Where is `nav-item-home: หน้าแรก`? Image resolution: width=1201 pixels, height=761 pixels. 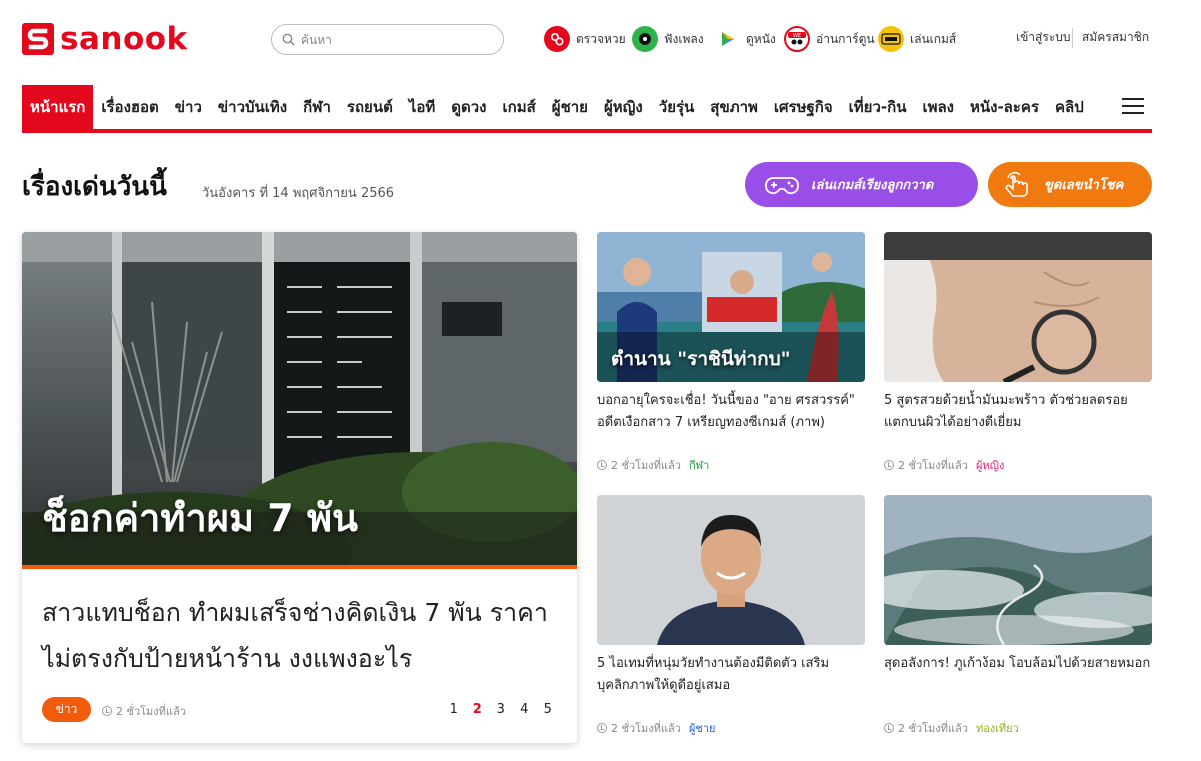 nav-item-home: หน้าแรก is located at coordinates (58, 107).